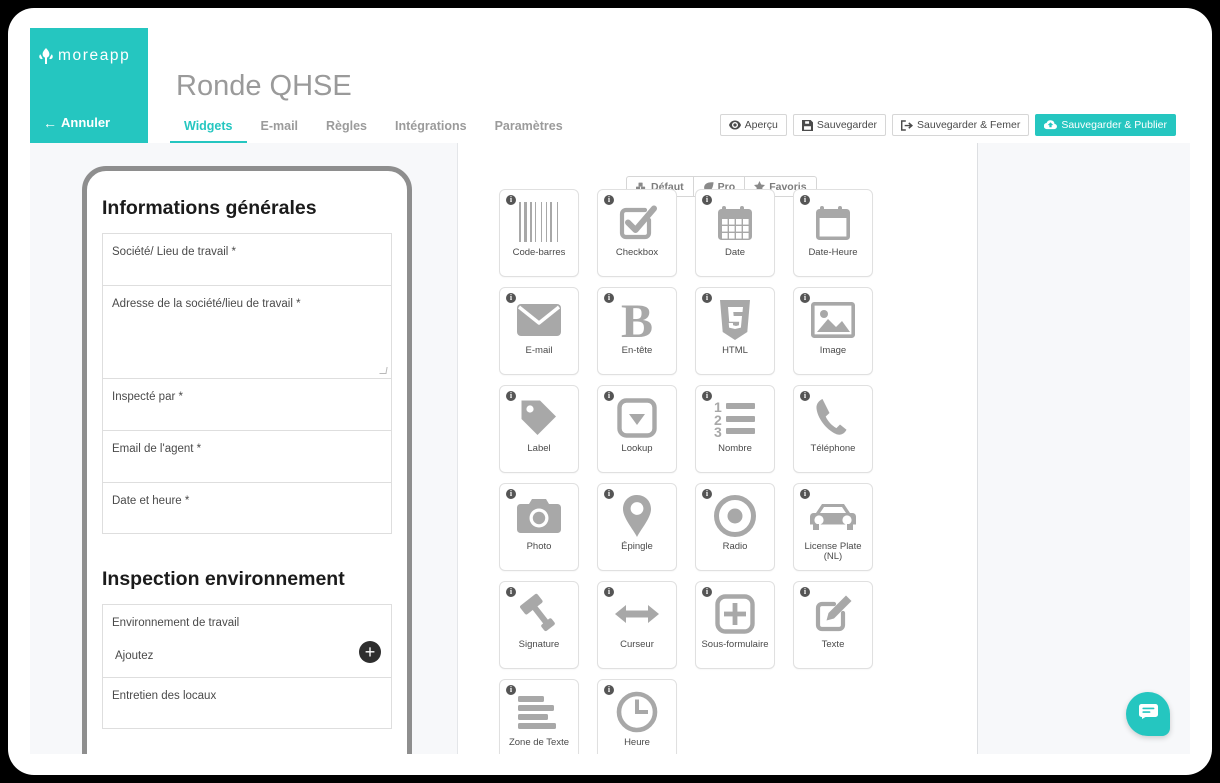 Image resolution: width=1220 pixels, height=783 pixels. Describe the element at coordinates (637, 742) in the screenshot. I see `widget-label: Heure` at that location.